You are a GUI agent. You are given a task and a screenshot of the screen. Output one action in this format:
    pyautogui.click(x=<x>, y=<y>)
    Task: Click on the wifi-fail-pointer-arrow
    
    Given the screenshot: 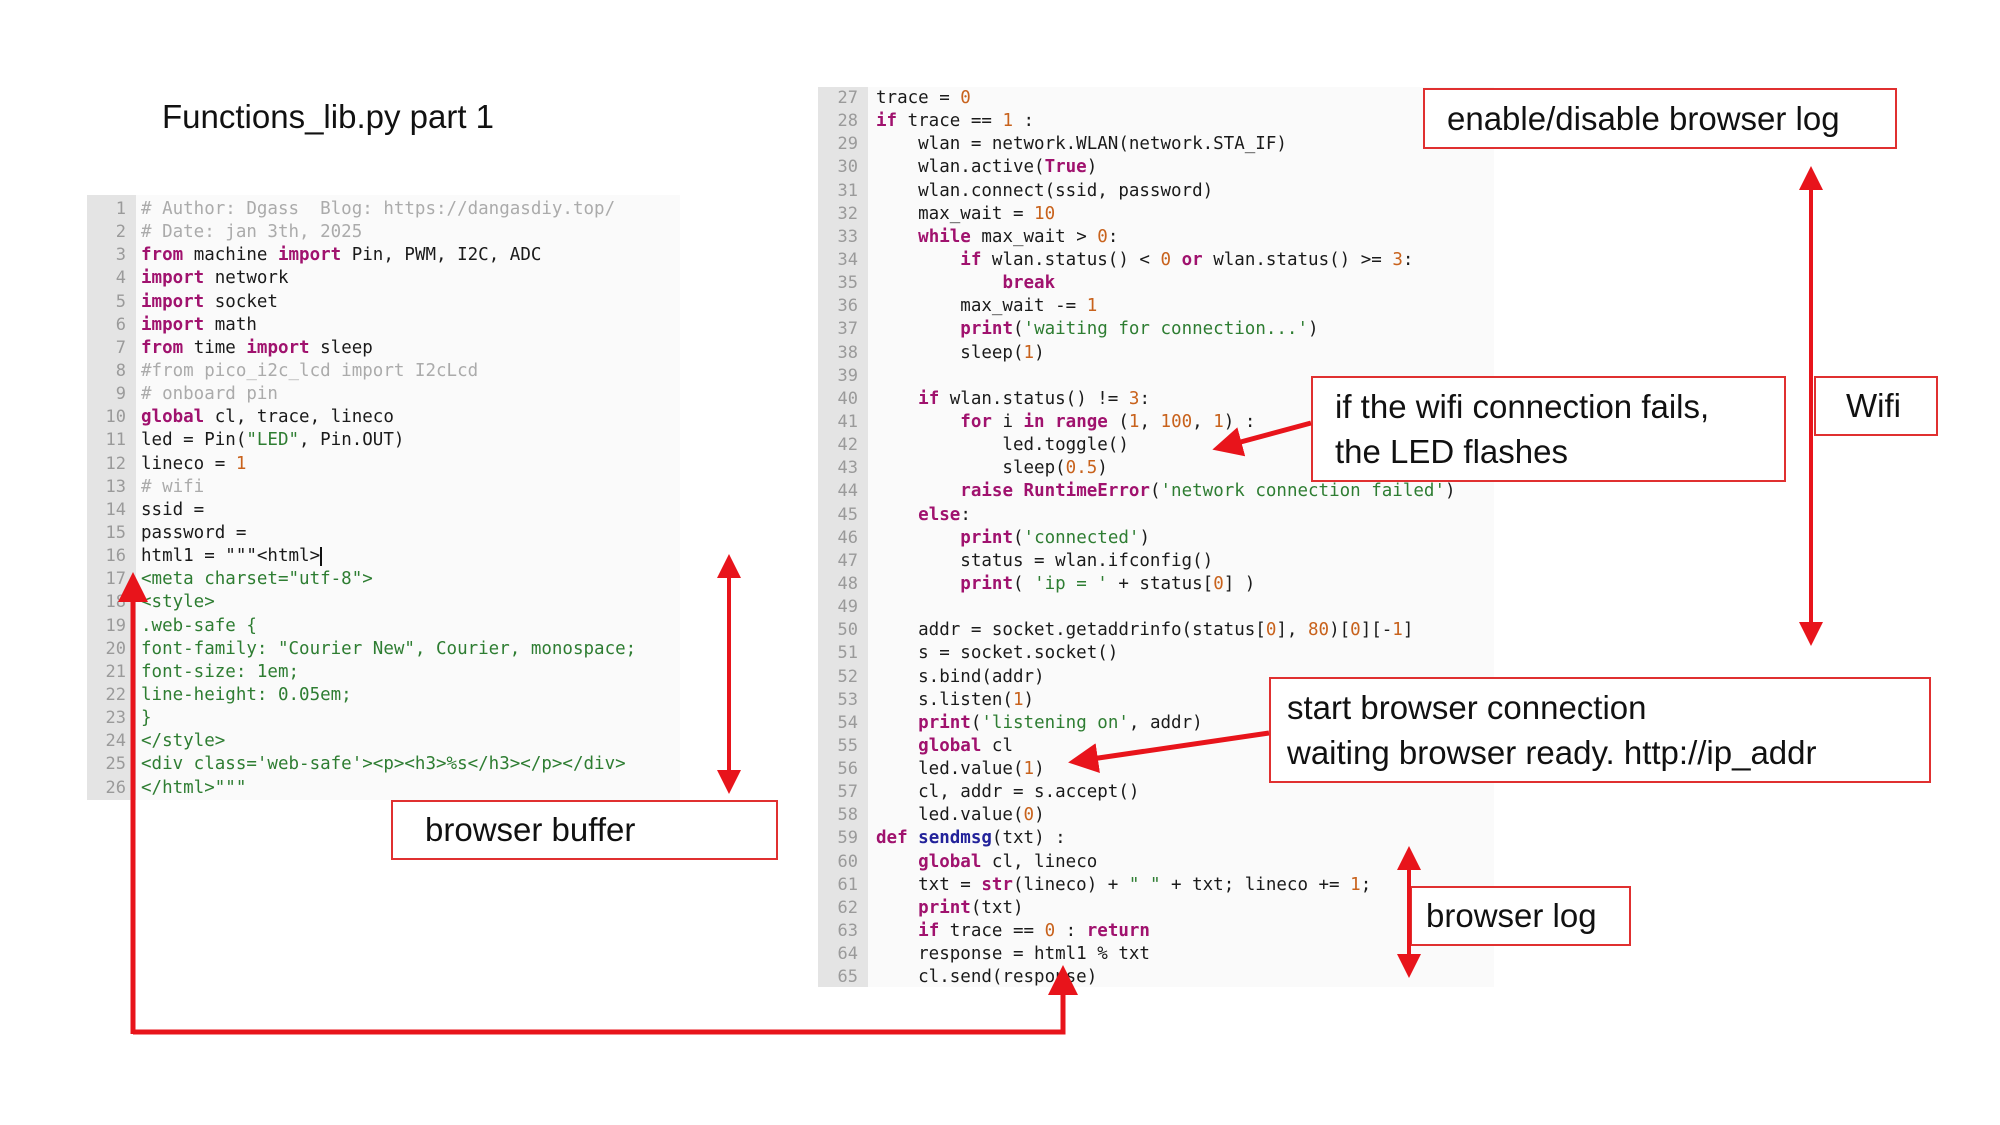 What is the action you would take?
    pyautogui.click(x=1262, y=438)
    